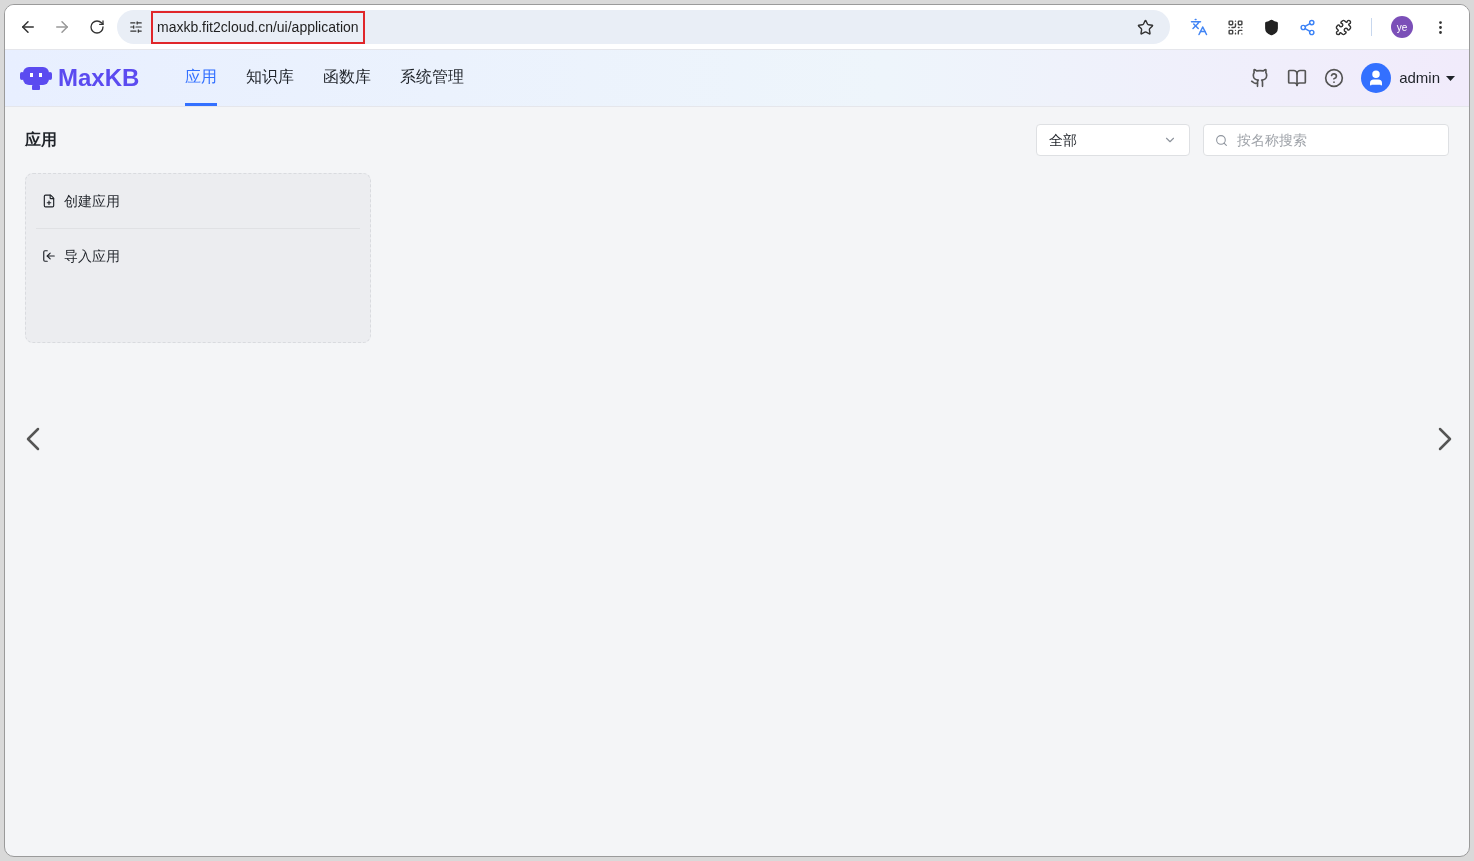 The image size is (1474, 861). What do you see at coordinates (270, 78) in the screenshot?
I see `nav-tab: 知识库` at bounding box center [270, 78].